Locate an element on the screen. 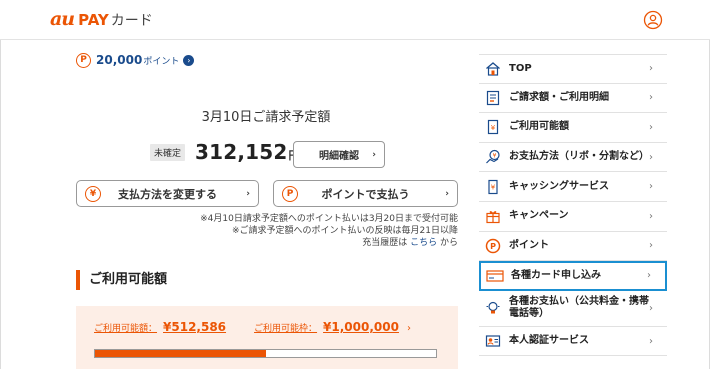  menu-item-bill-payment: 各種お支払い（公共料金・携帯電話等） › is located at coordinates (573, 309).